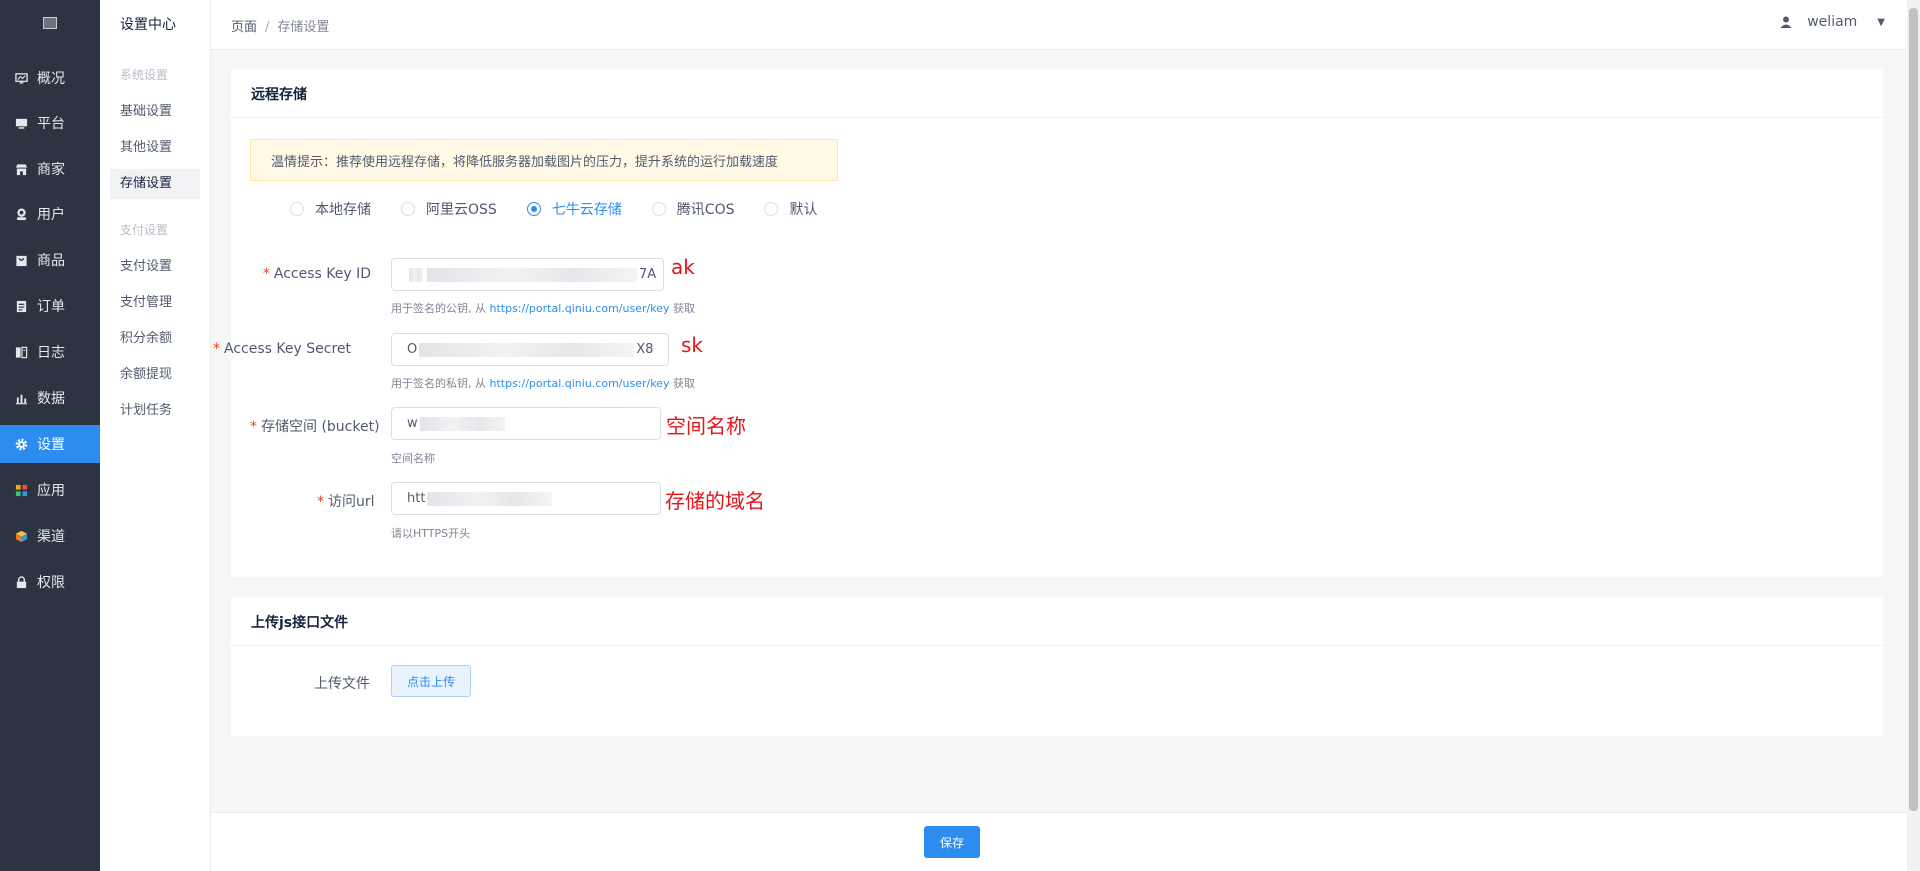  What do you see at coordinates (303, 27) in the screenshot?
I see `breadcrumb-current: 存储设置` at bounding box center [303, 27].